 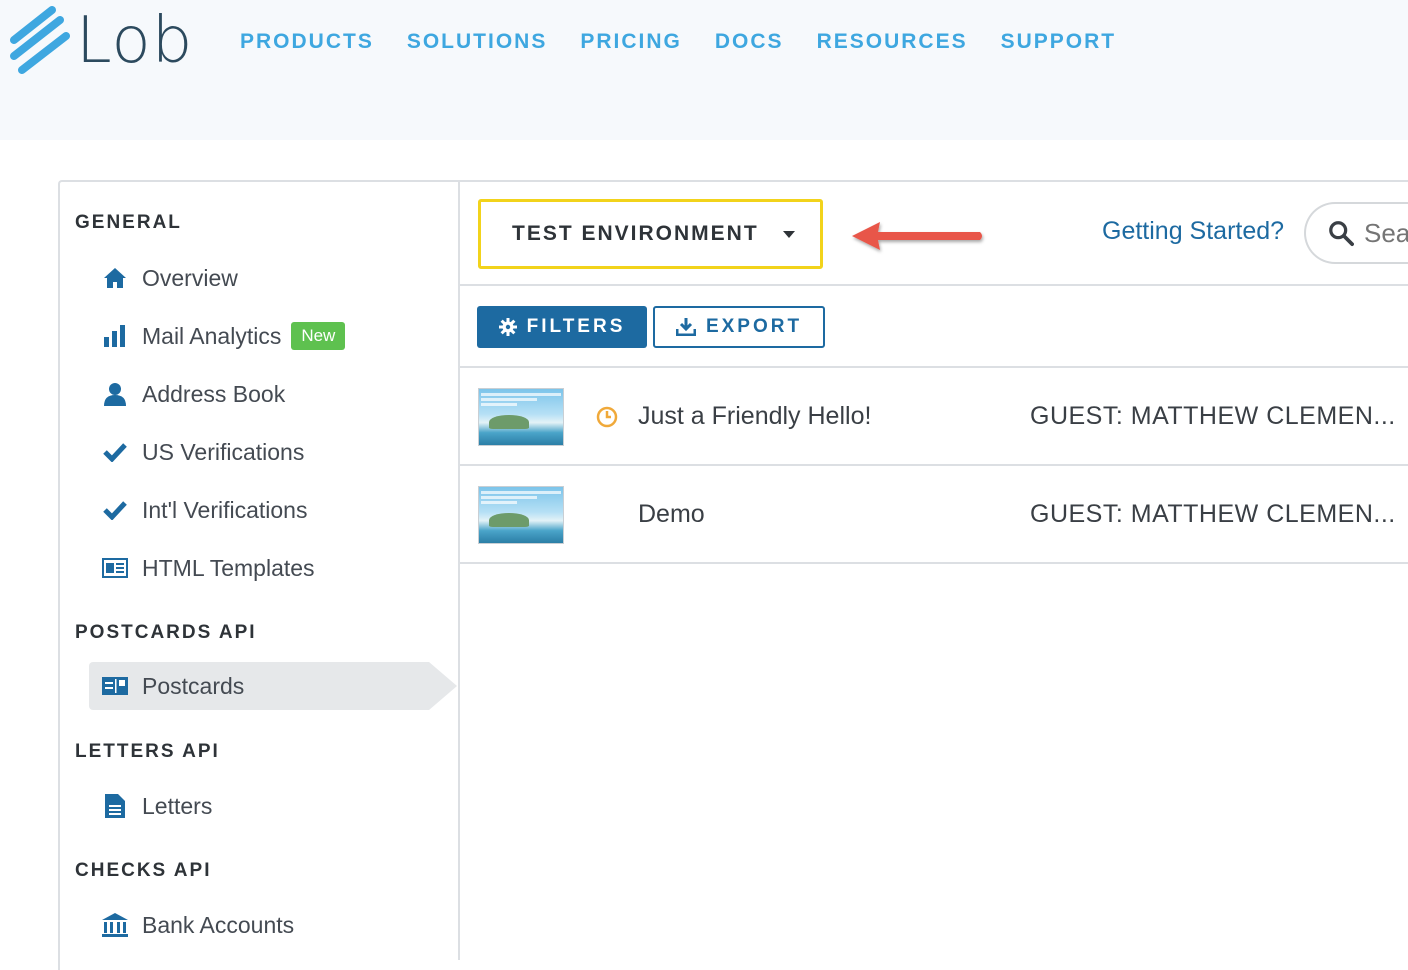 I want to click on sidebar-item-address-book: Address Book, so click(x=267, y=394).